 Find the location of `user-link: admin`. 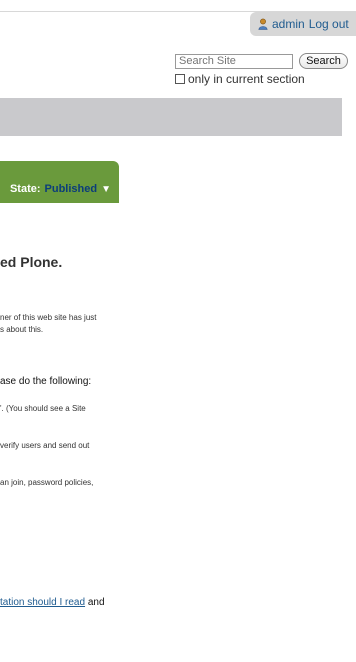

user-link: admin is located at coordinates (288, 24).